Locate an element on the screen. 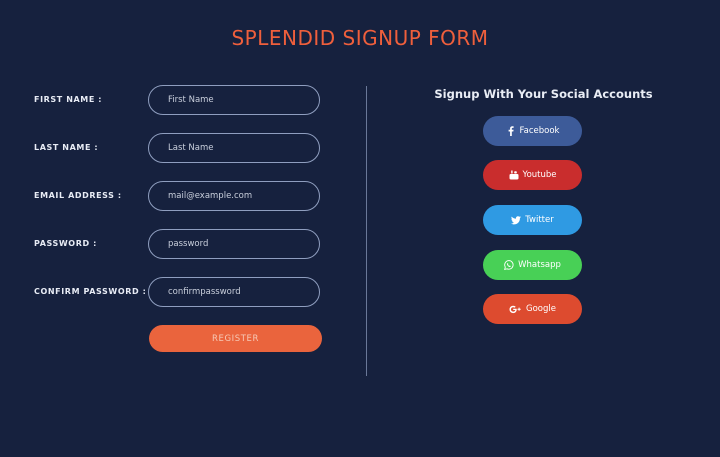 Image resolution: width=720 pixels, height=457 pixels. twitter-button: Twitter is located at coordinates (532, 220).